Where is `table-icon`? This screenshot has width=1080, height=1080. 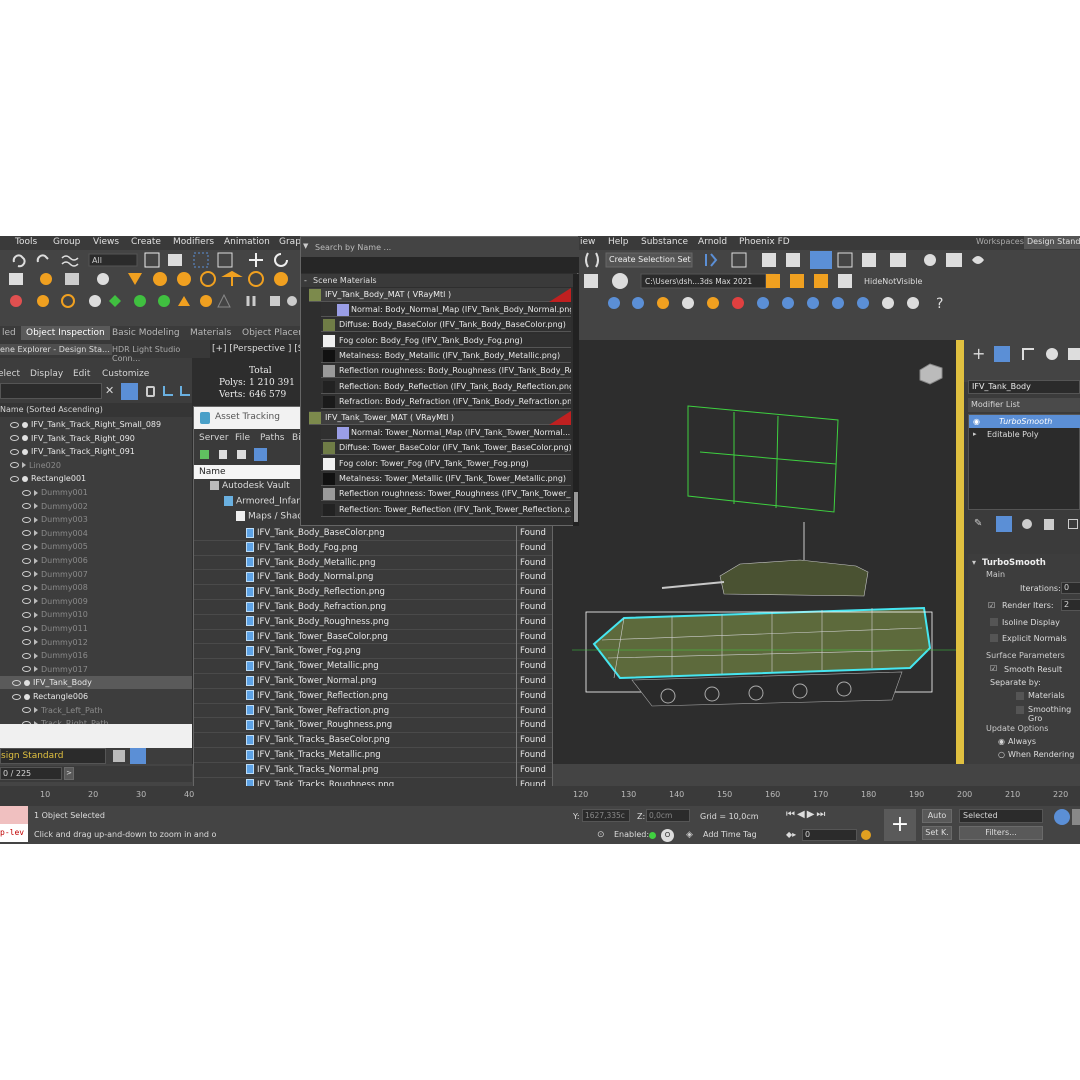
table-icon is located at coordinates (241, 454).